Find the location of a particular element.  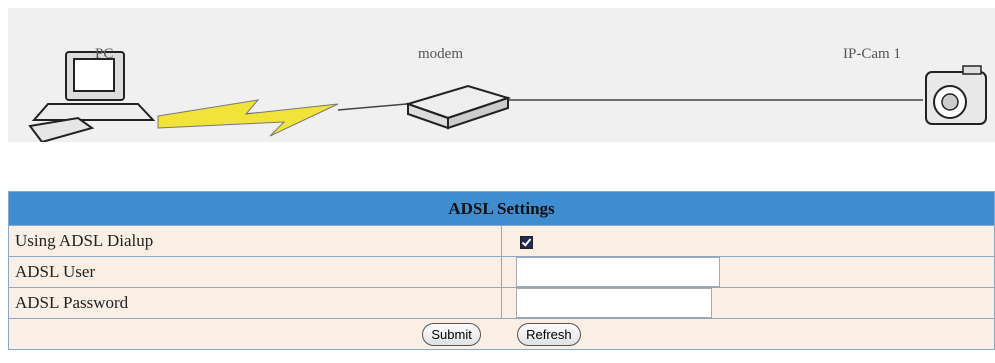

user-label: ADSL User is located at coordinates (255, 272).